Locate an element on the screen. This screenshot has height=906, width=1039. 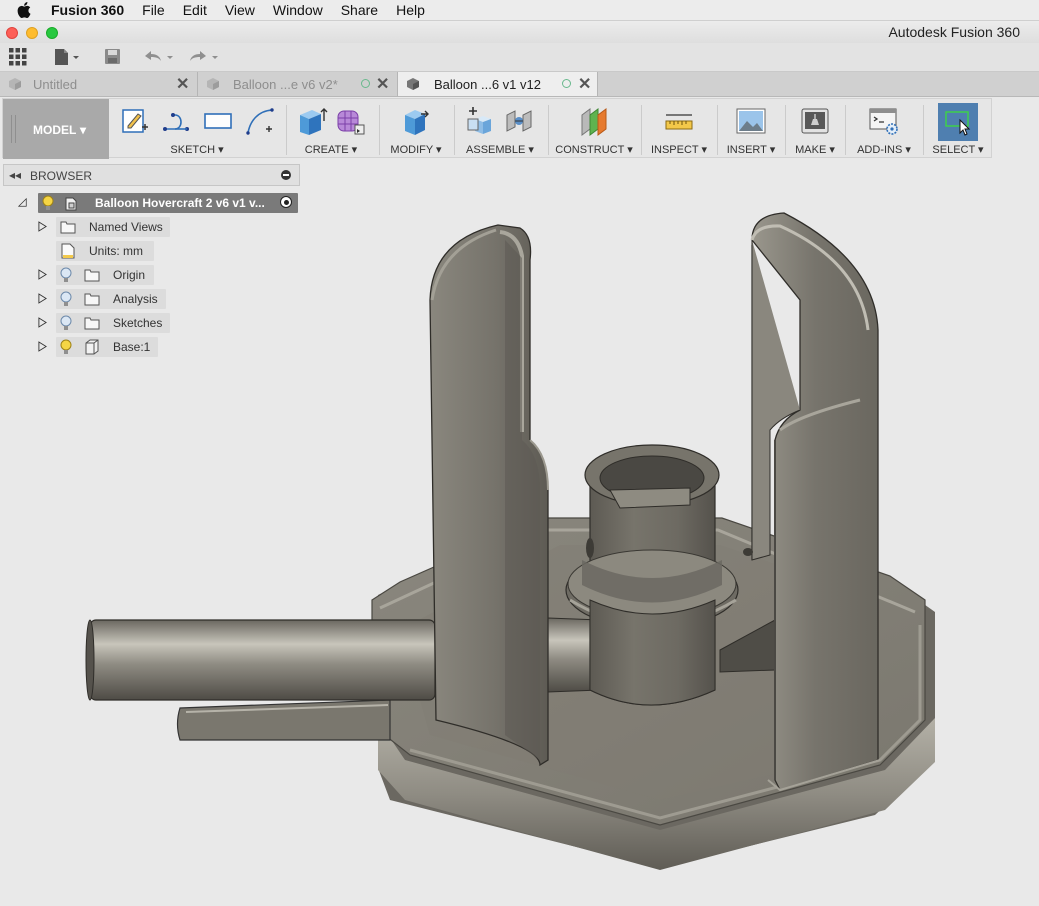
group-add-ins: ADD-INS ▾ is located at coordinates (884, 129).